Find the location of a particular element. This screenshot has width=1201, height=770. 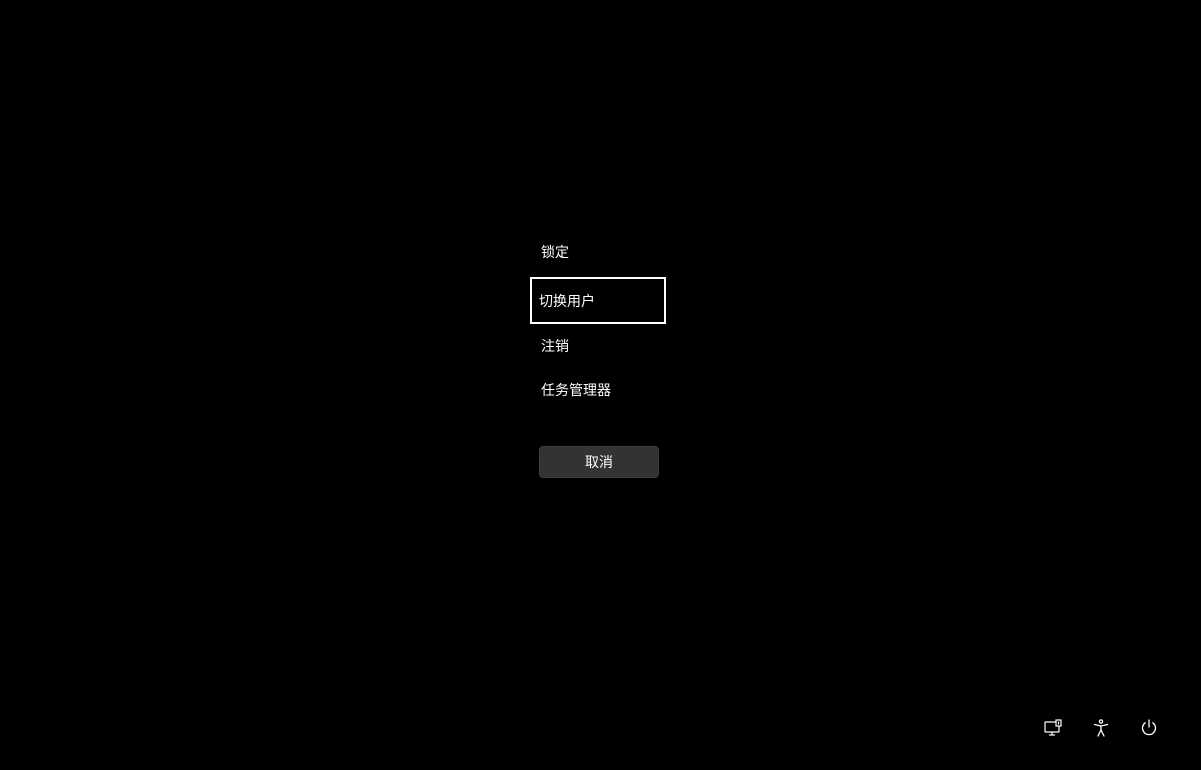

lock-option: 锁定 is located at coordinates (598, 252).